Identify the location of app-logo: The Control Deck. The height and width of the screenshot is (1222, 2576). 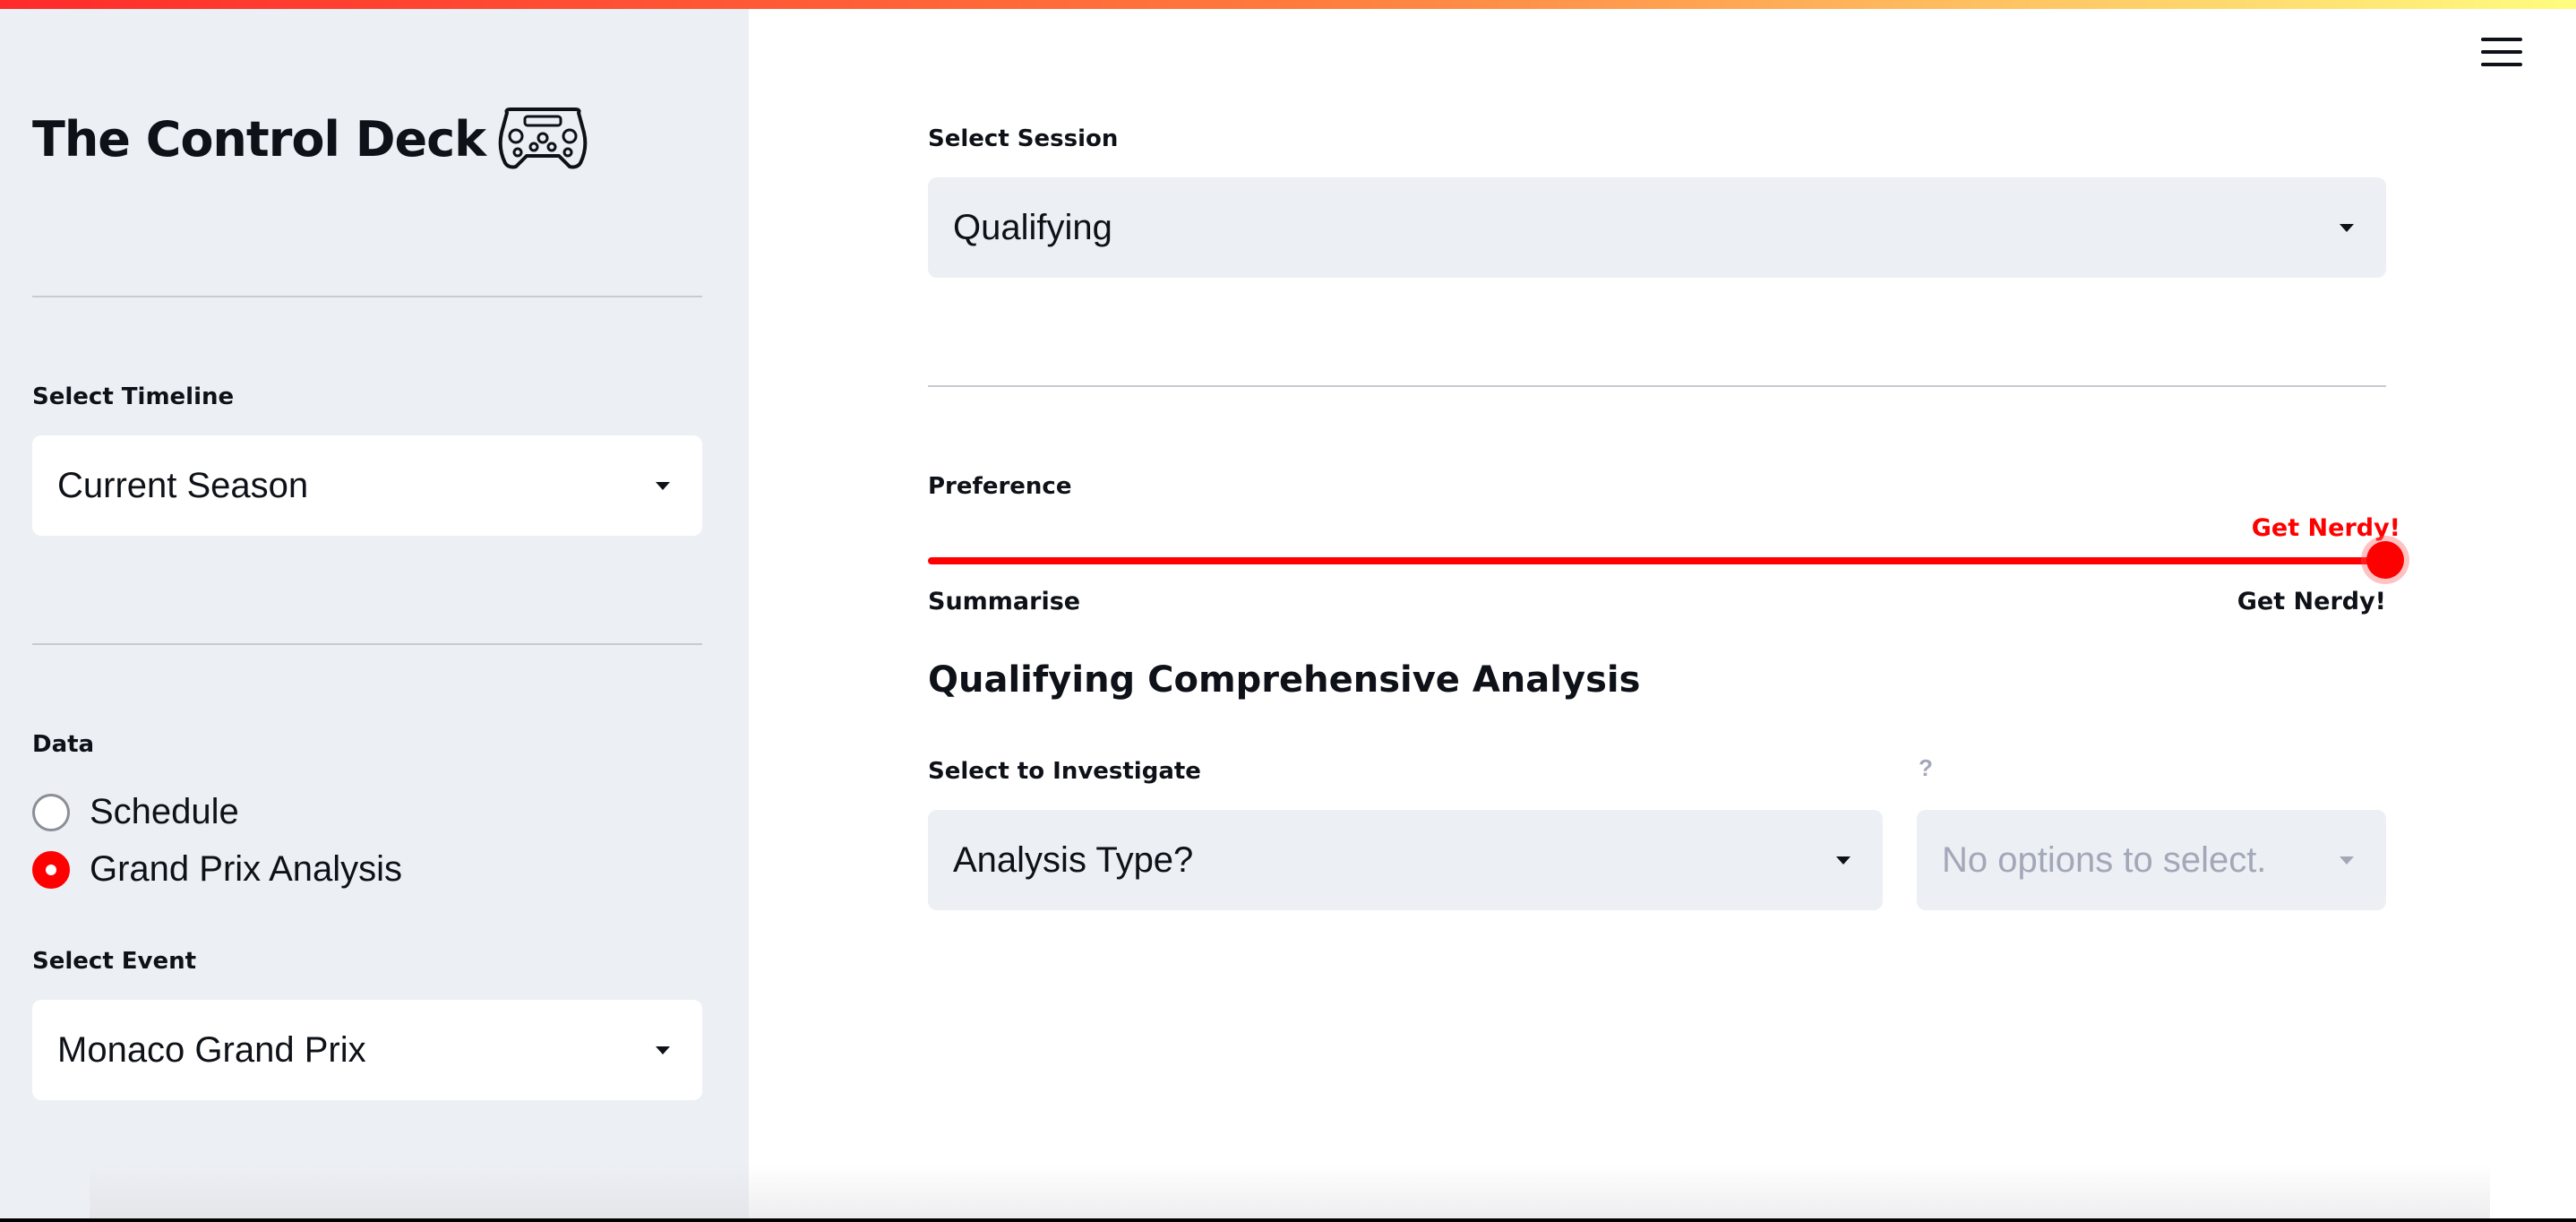
(310, 139).